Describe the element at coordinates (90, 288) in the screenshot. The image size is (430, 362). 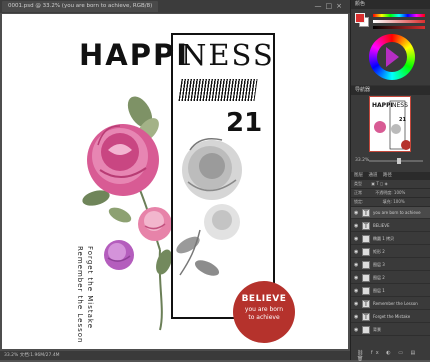
I see `vertical-text-forget: Forget the Mistake` at that location.